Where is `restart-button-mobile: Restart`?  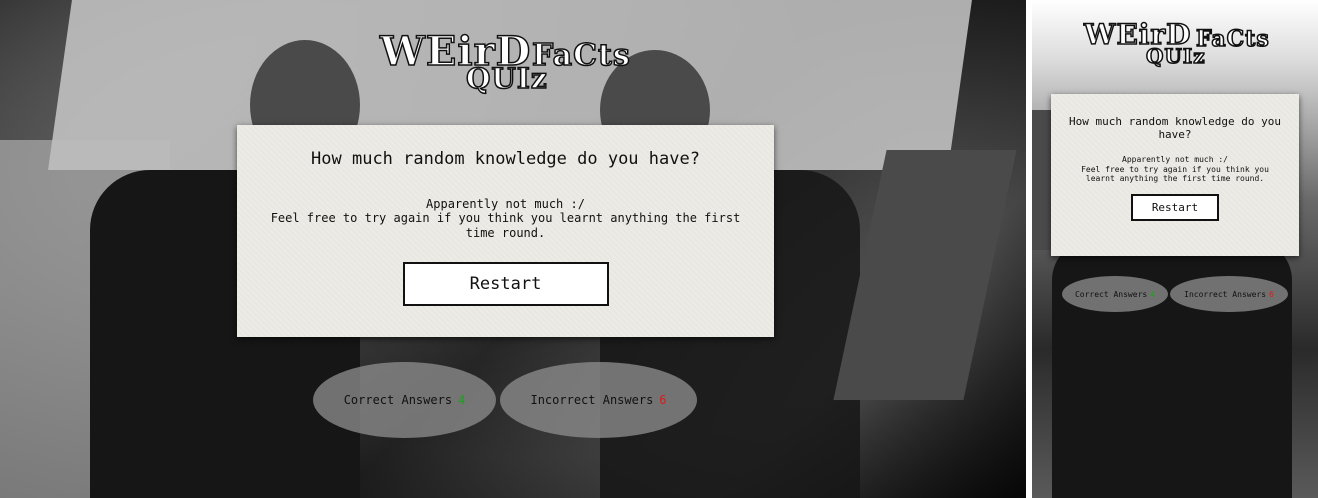
restart-button-mobile: Restart is located at coordinates (1175, 208).